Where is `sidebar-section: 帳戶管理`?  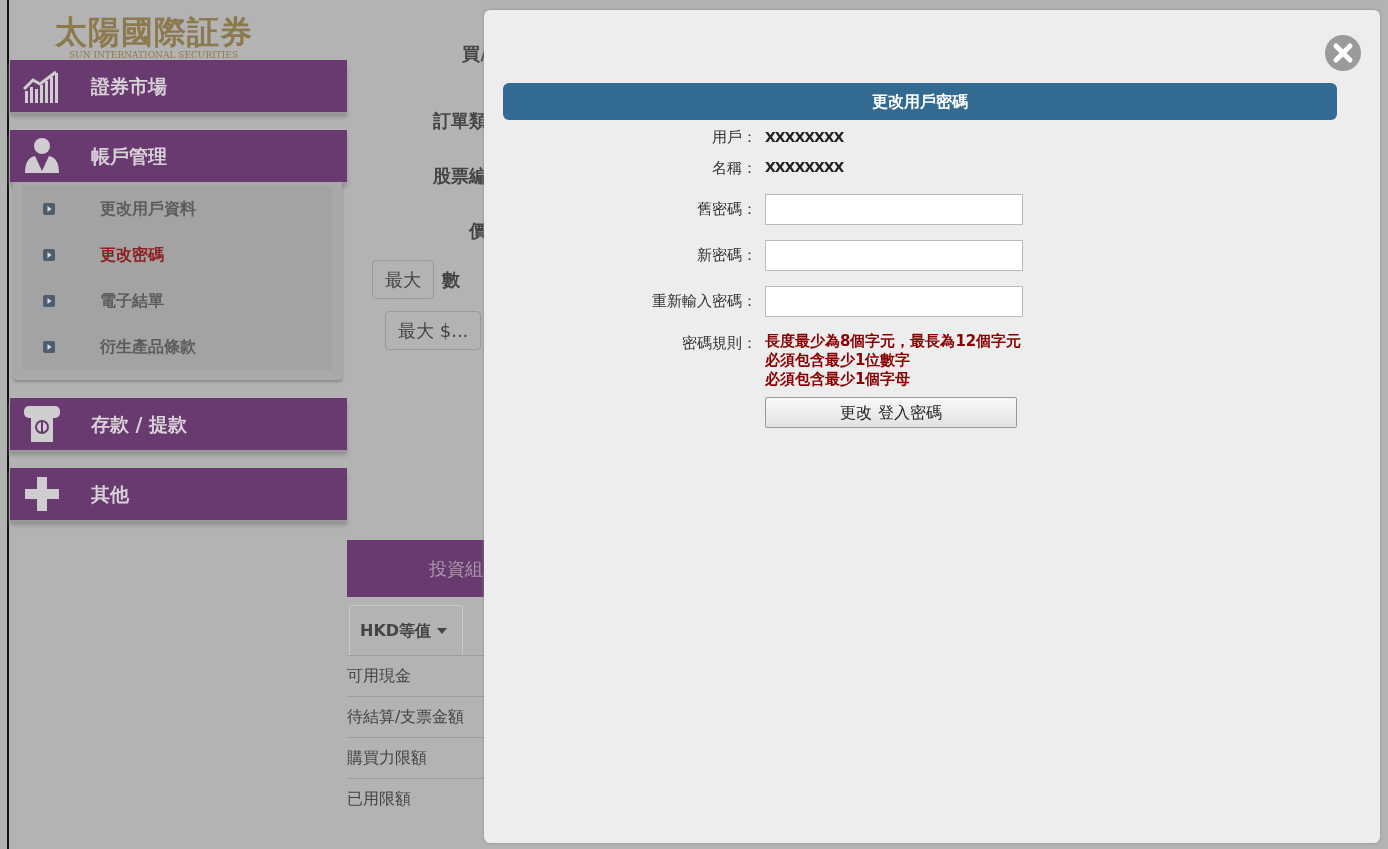
sidebar-section: 帳戶管理 is located at coordinates (178, 156).